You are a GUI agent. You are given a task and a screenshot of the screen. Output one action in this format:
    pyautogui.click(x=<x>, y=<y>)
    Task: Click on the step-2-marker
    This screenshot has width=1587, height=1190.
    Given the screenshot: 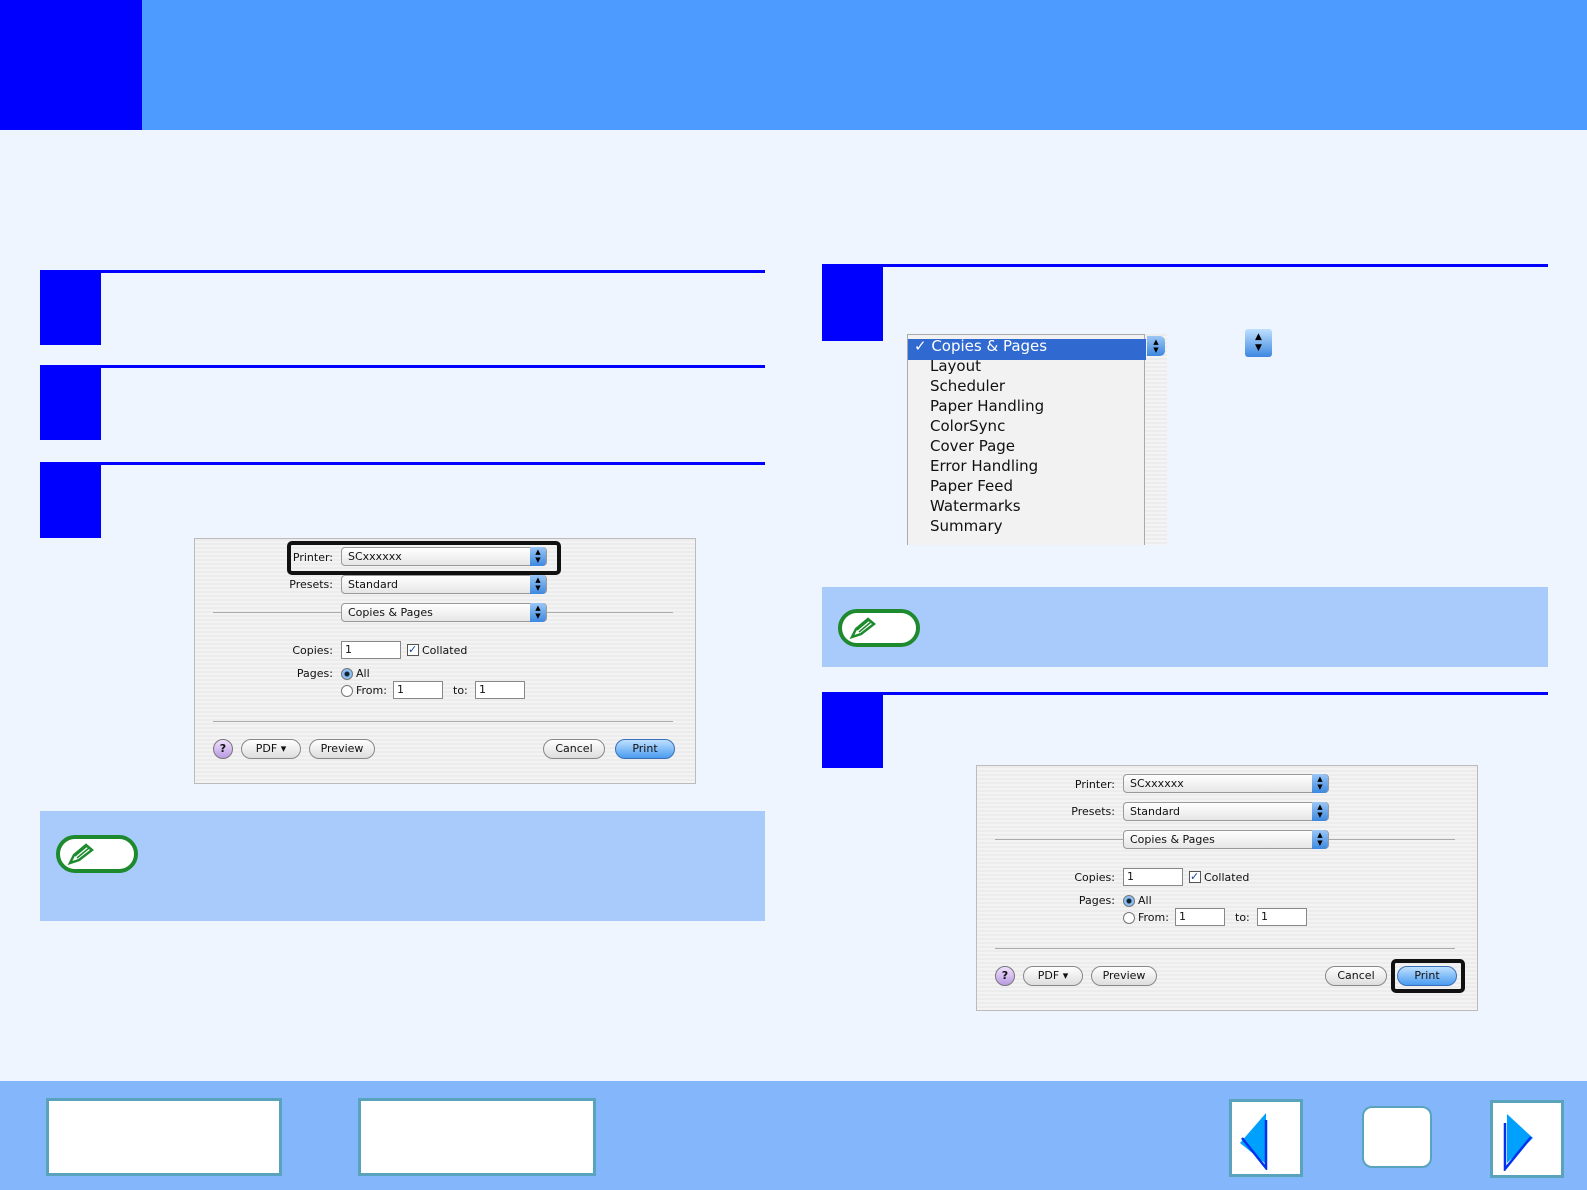 What is the action you would take?
    pyautogui.click(x=70, y=402)
    